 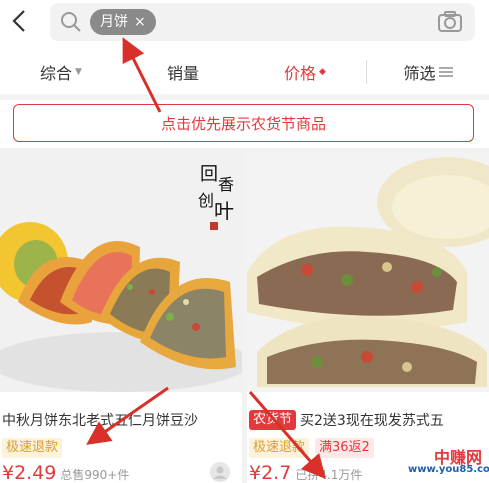 I want to click on sort-tabs: 综合 ▼ 销量 价格 ◆ 筛选, so click(x=244, y=72).